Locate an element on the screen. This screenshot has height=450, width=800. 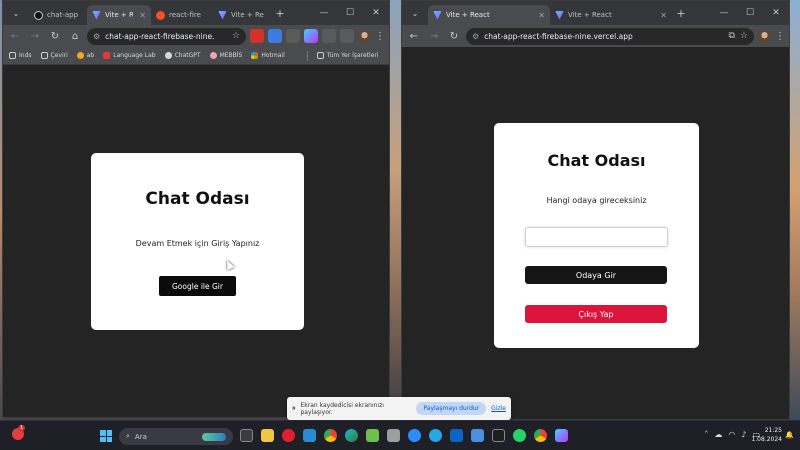
zoom-icon is located at coordinates (414, 435).